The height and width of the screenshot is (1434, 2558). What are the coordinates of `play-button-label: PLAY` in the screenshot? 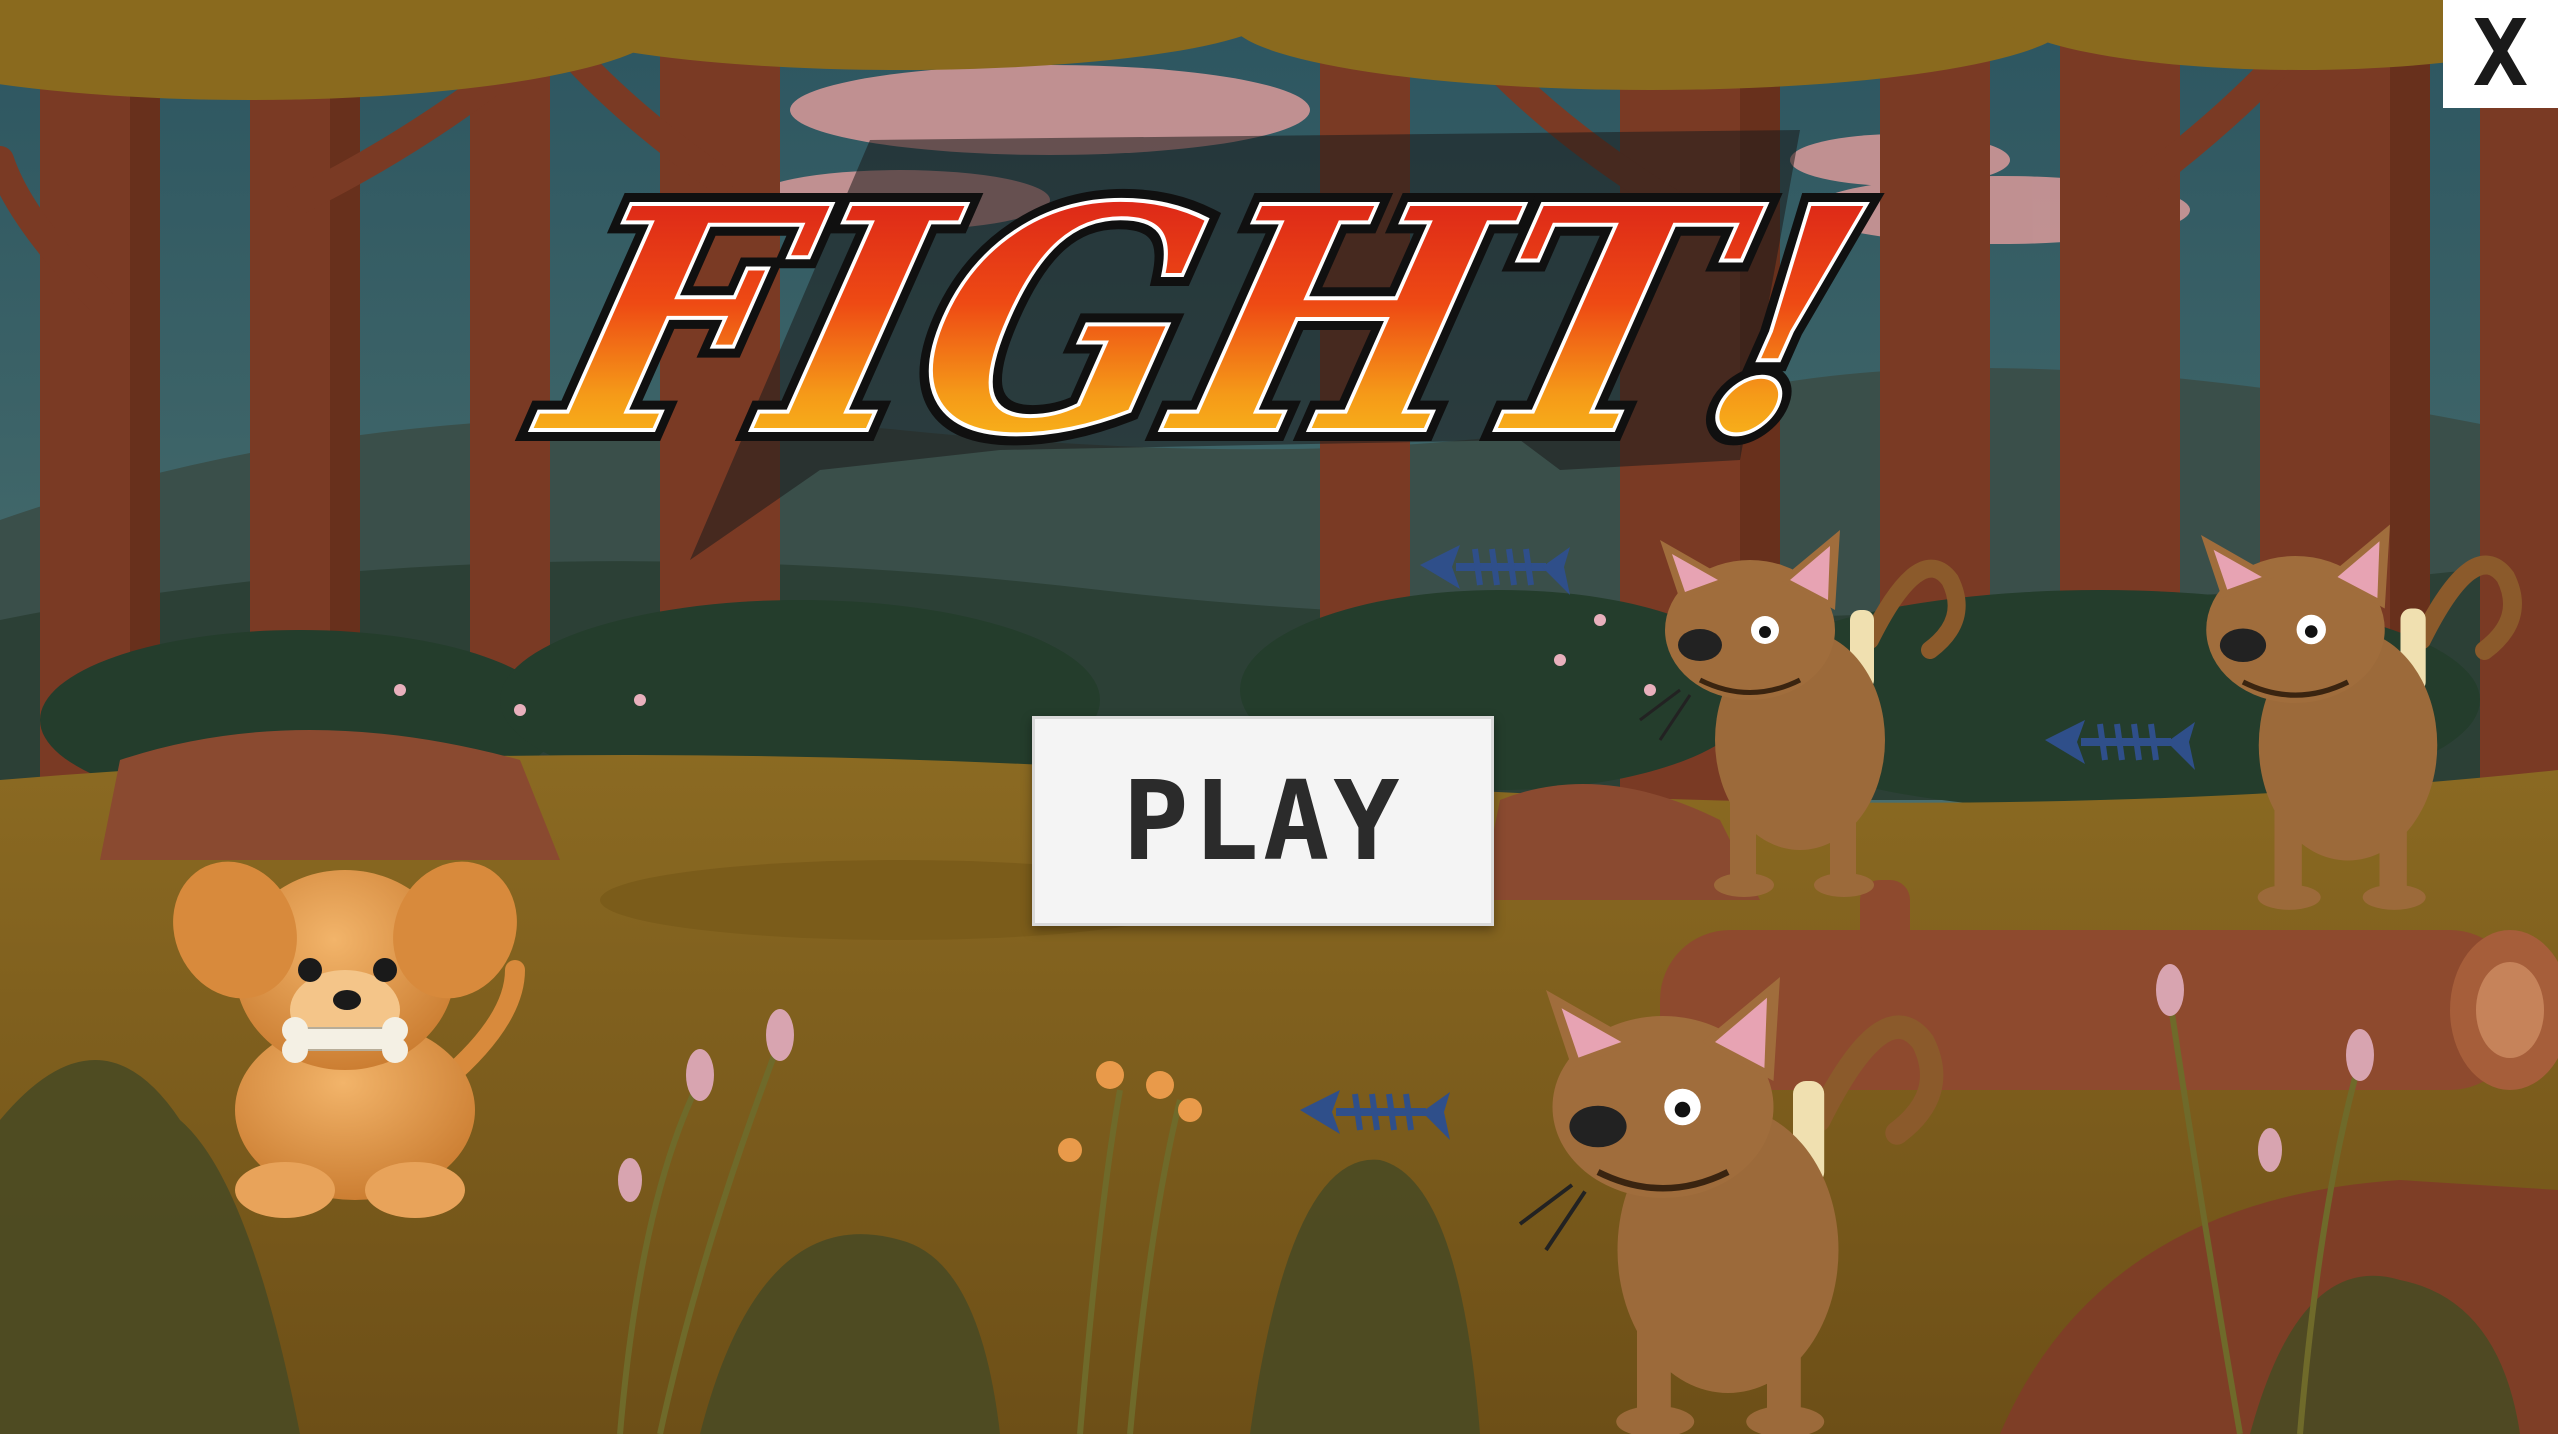 It's located at (1263, 821).